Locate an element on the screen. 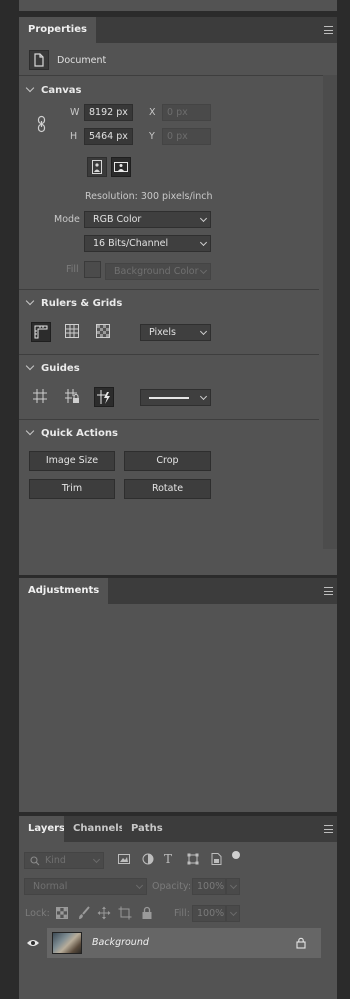  ruler-units-value: Pixels is located at coordinates (162, 332).